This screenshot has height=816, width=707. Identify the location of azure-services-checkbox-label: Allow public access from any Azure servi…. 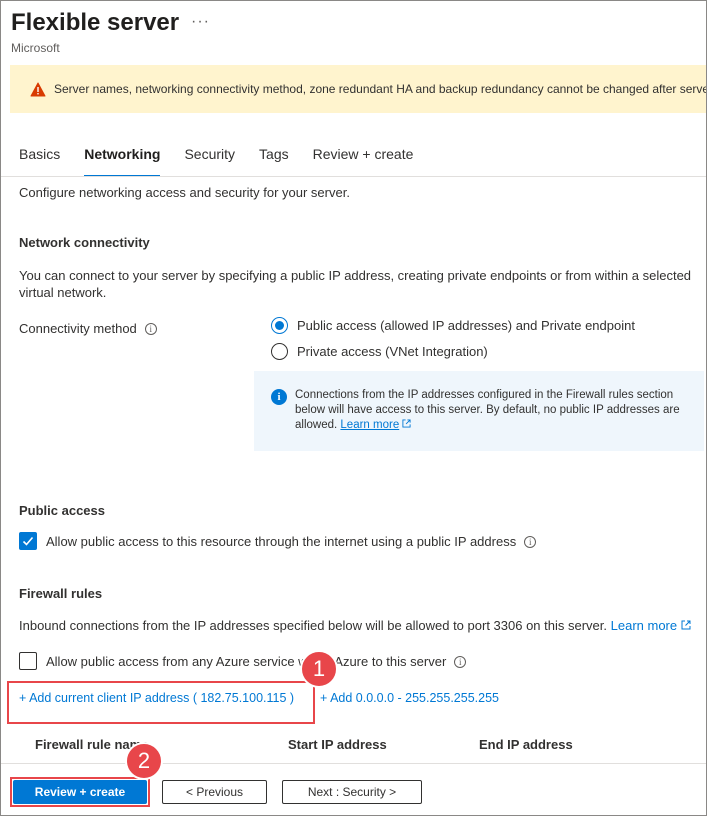
(246, 661).